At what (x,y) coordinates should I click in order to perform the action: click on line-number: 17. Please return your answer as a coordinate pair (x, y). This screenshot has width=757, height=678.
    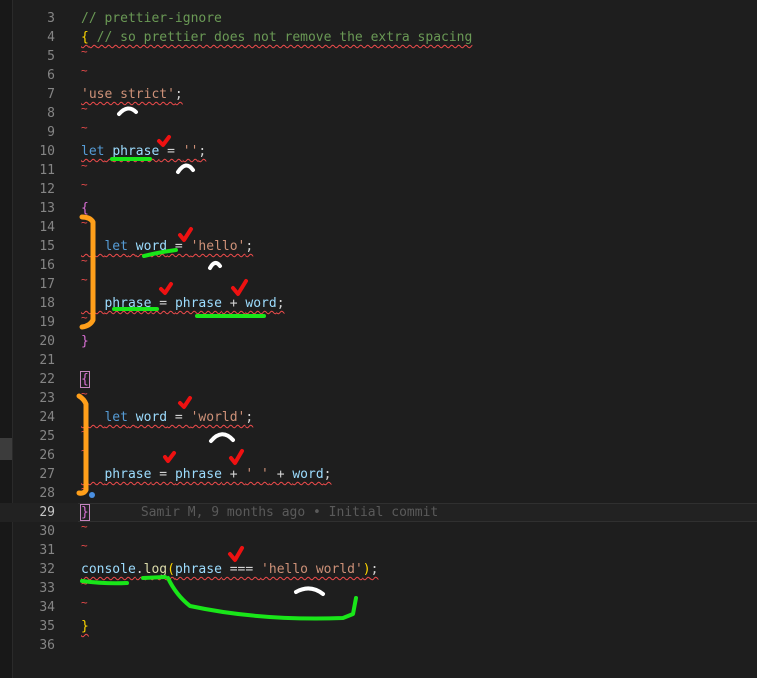
    Looking at the image, I should click on (47, 284).